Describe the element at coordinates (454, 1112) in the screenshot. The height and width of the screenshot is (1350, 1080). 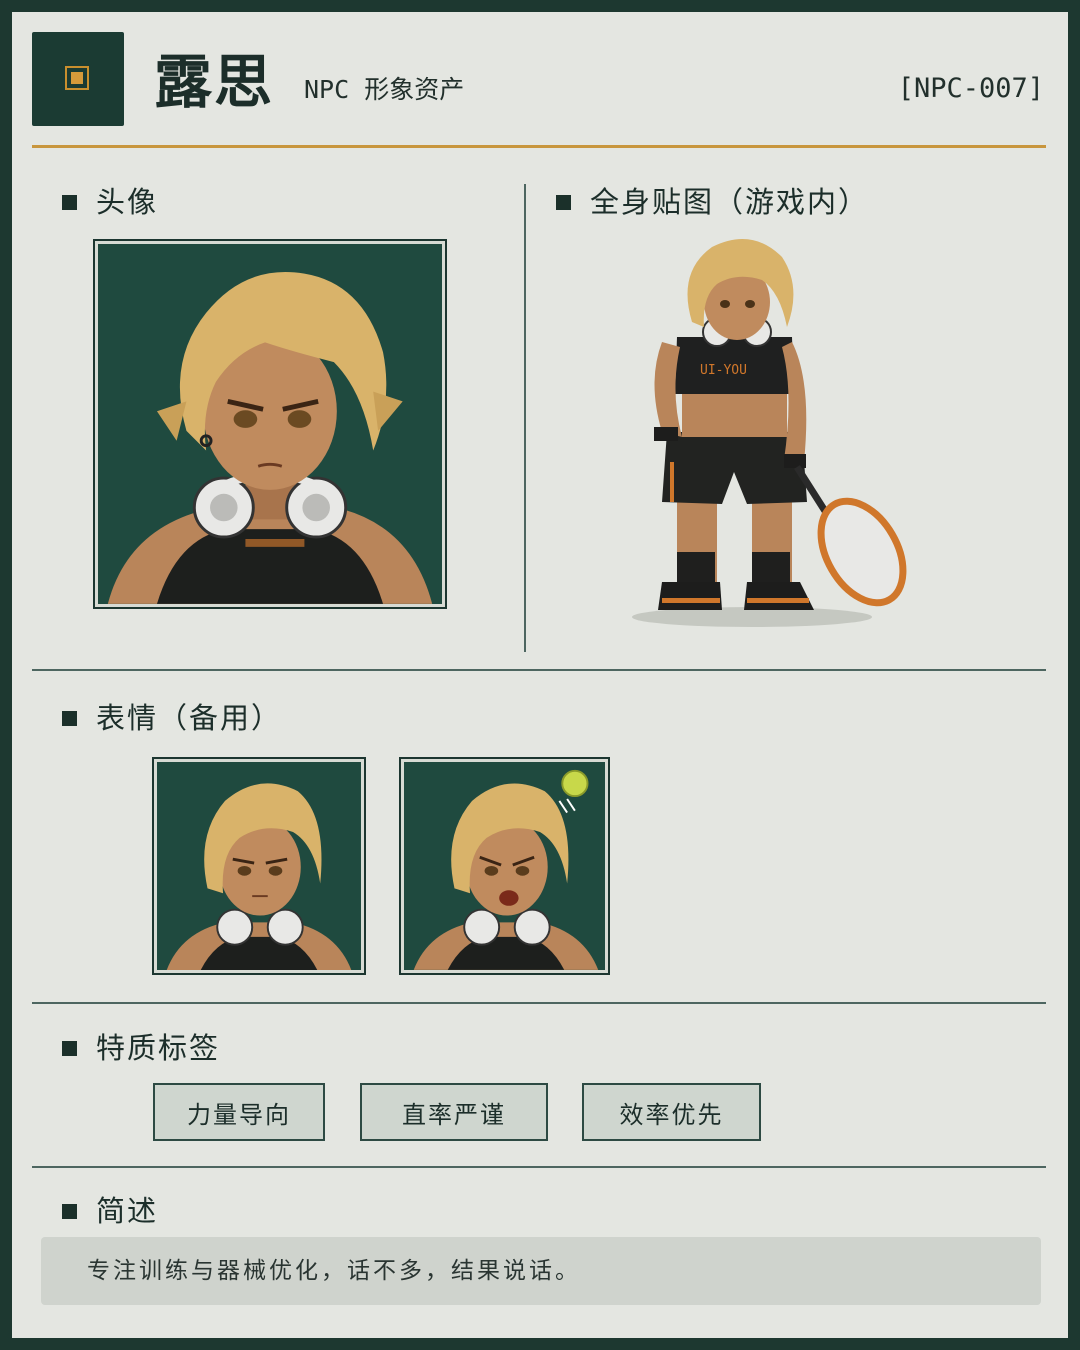
I see `trait-tag-straightforward: 直率严谨` at that location.